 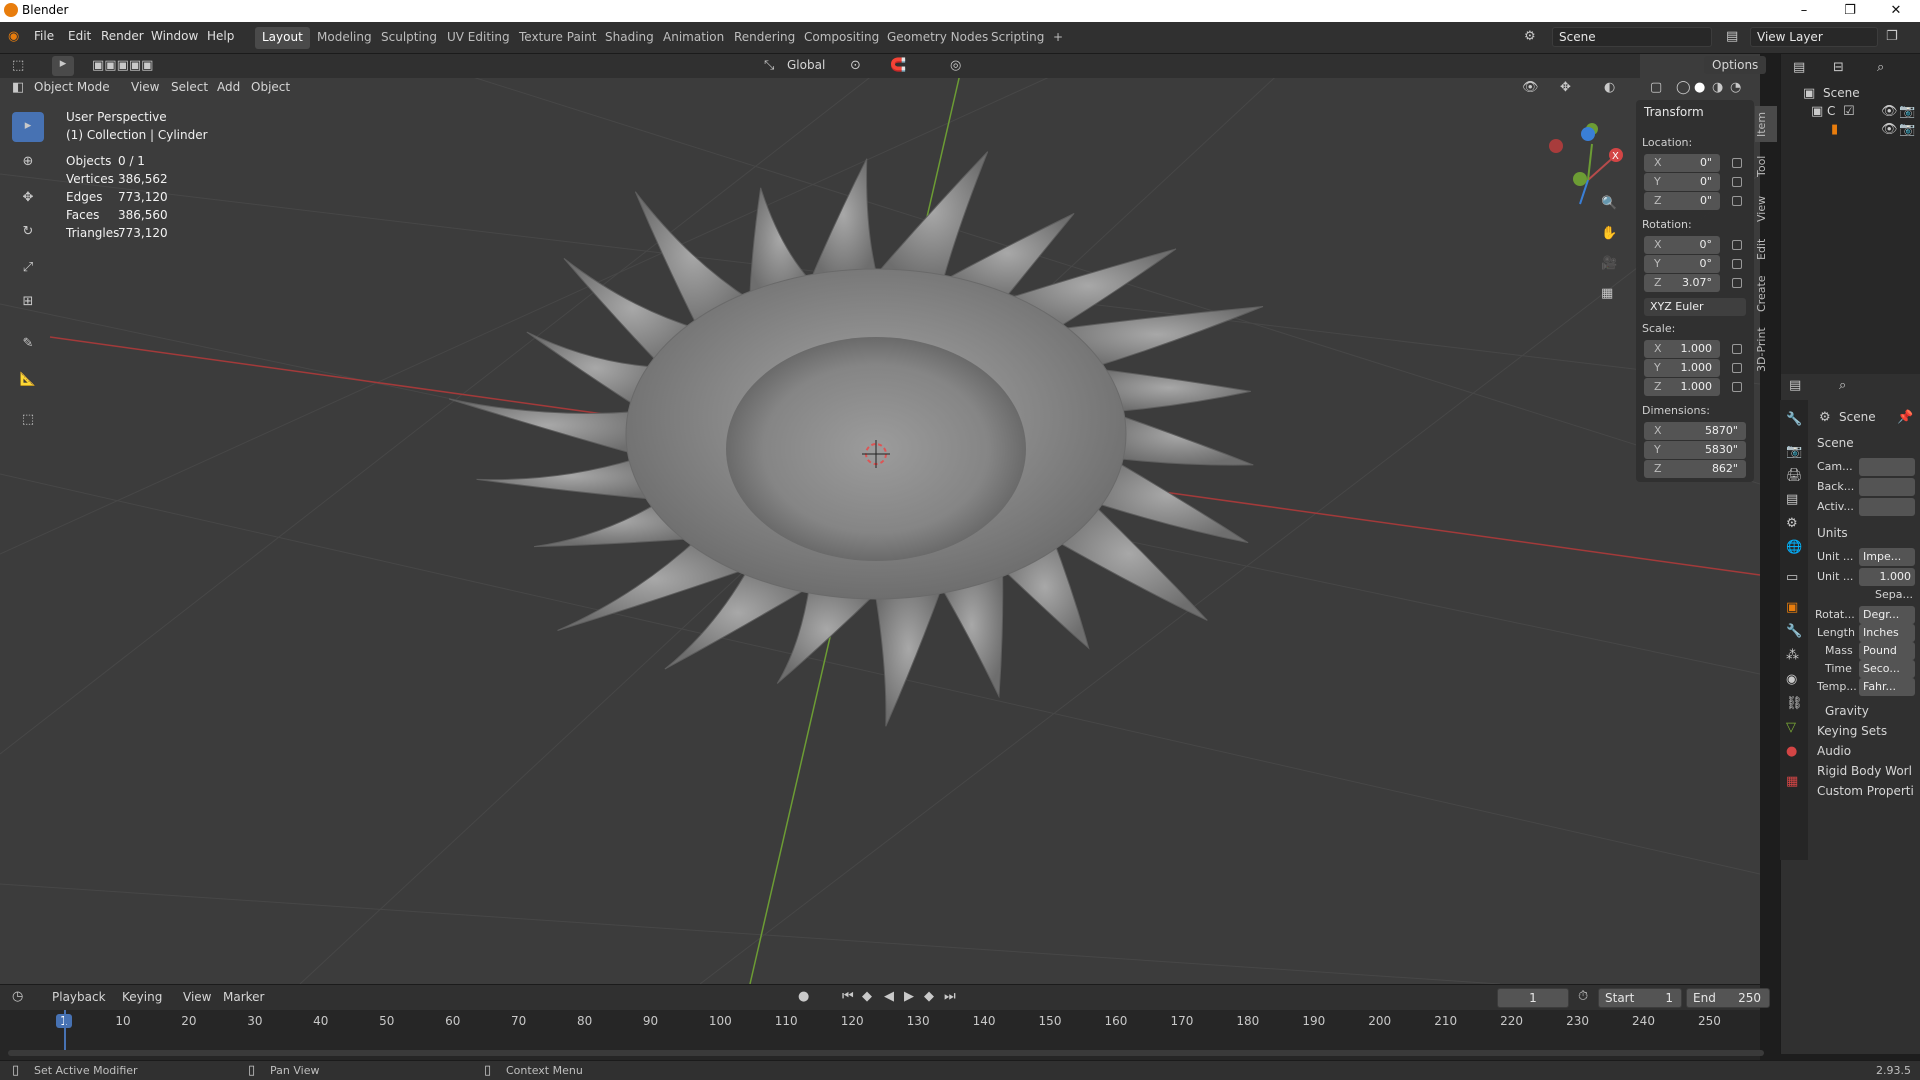 I want to click on tab-item: Item, so click(x=1766, y=124).